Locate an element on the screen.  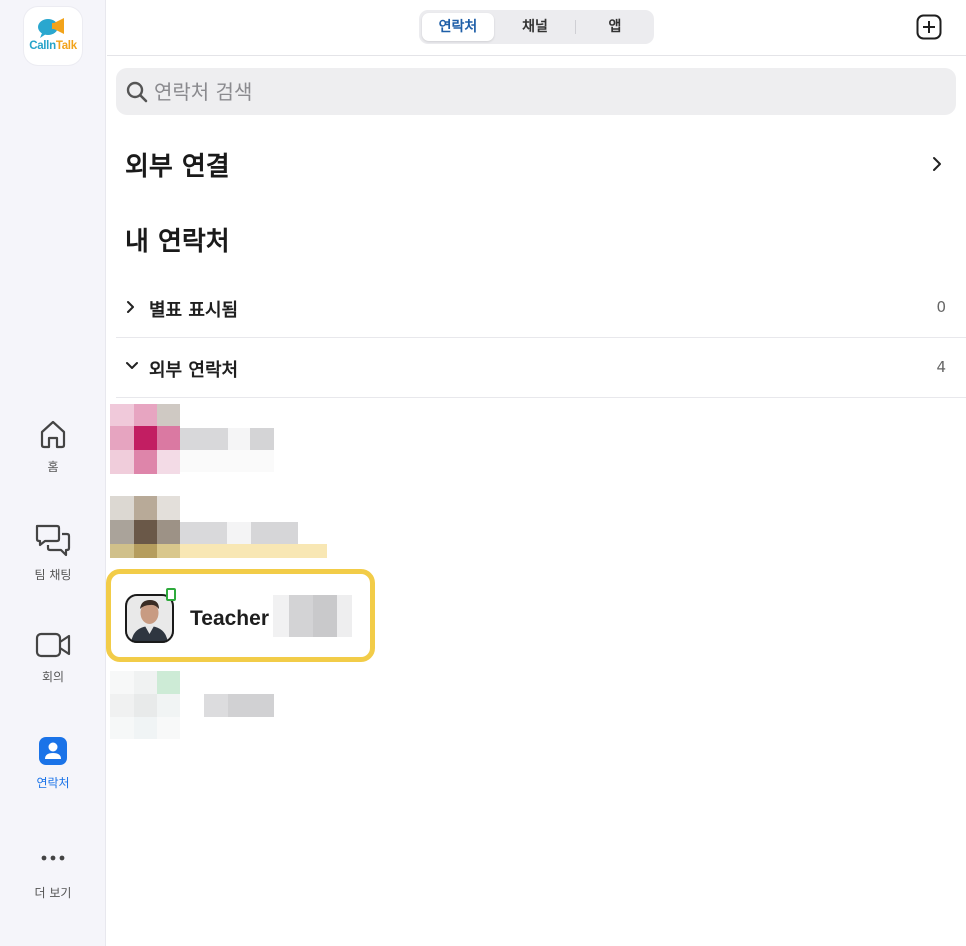
sidebar: CallnTalk 홈 팀 채팅 회의 연락처 더 보기 is located at coordinates (53, 473).